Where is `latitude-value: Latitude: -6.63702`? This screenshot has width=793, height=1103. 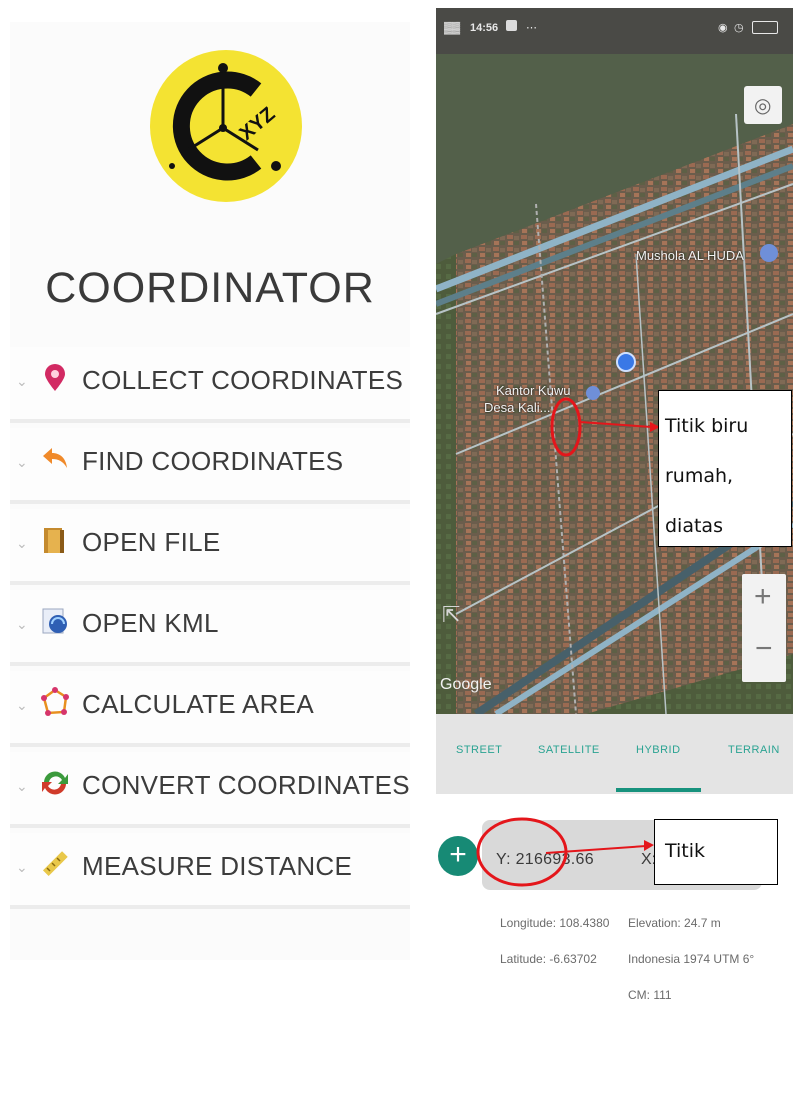
latitude-value: Latitude: -6.63702 is located at coordinates (548, 959).